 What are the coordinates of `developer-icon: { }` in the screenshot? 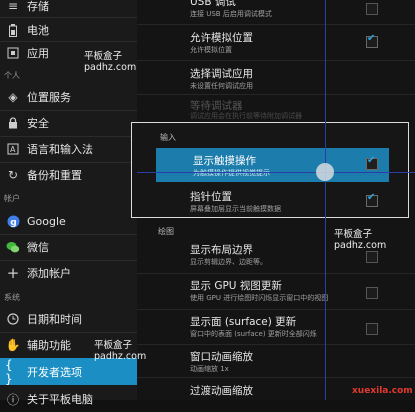 It's located at (9, 371).